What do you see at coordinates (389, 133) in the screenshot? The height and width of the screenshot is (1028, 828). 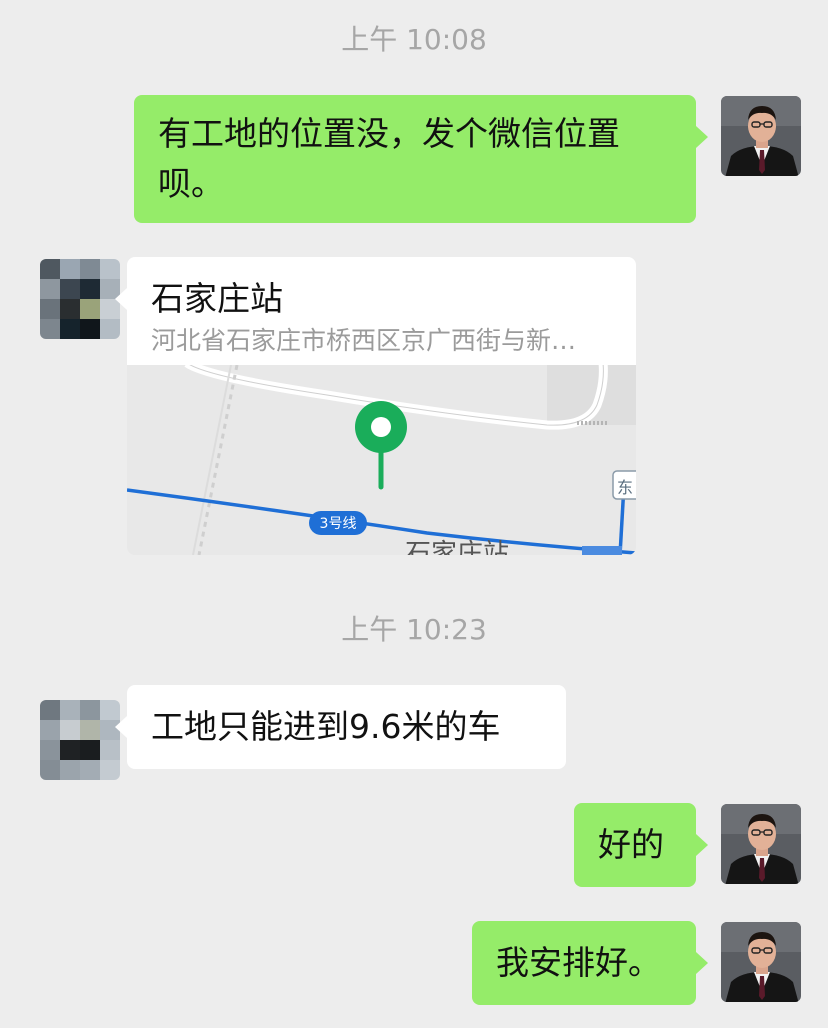 I see `message-text-line: 有工地的位置没，发个微信位置` at bounding box center [389, 133].